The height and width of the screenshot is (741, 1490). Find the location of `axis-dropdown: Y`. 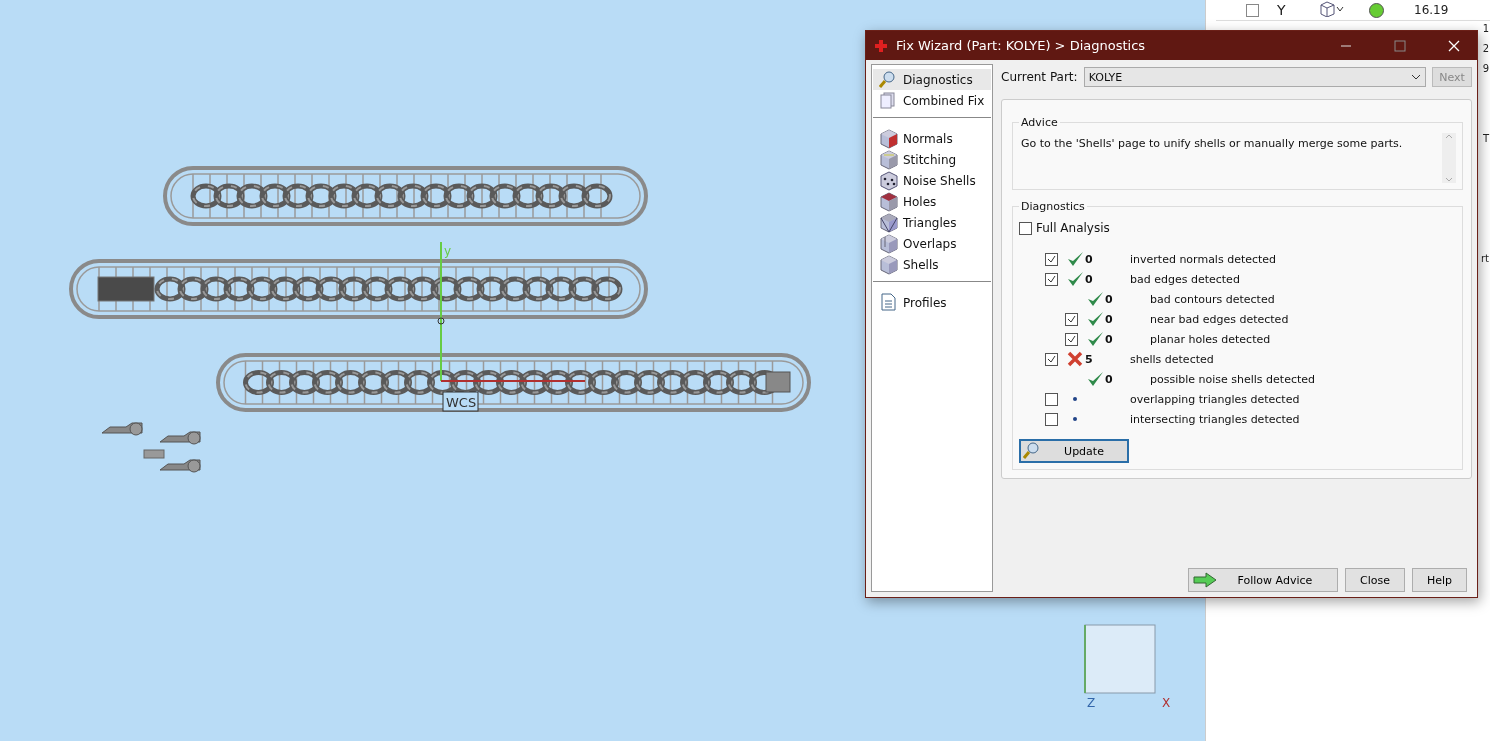

axis-dropdown: Y is located at coordinates (1297, 10).